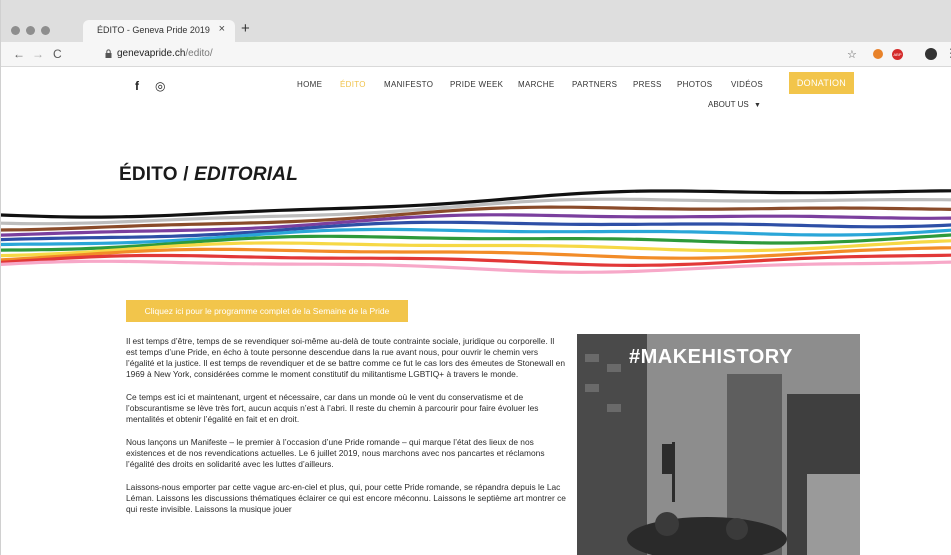 The height and width of the screenshot is (555, 951). What do you see at coordinates (30, 30) in the screenshot?
I see `minimize-window-button` at bounding box center [30, 30].